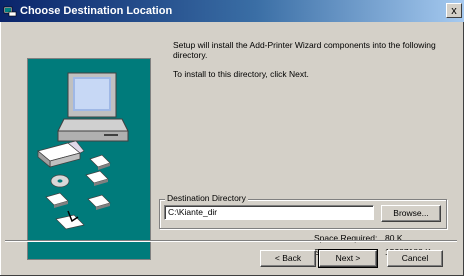 The height and width of the screenshot is (276, 464). Describe the element at coordinates (269, 212) in the screenshot. I see `destination-path-field: C:\Kiante_dir` at that location.